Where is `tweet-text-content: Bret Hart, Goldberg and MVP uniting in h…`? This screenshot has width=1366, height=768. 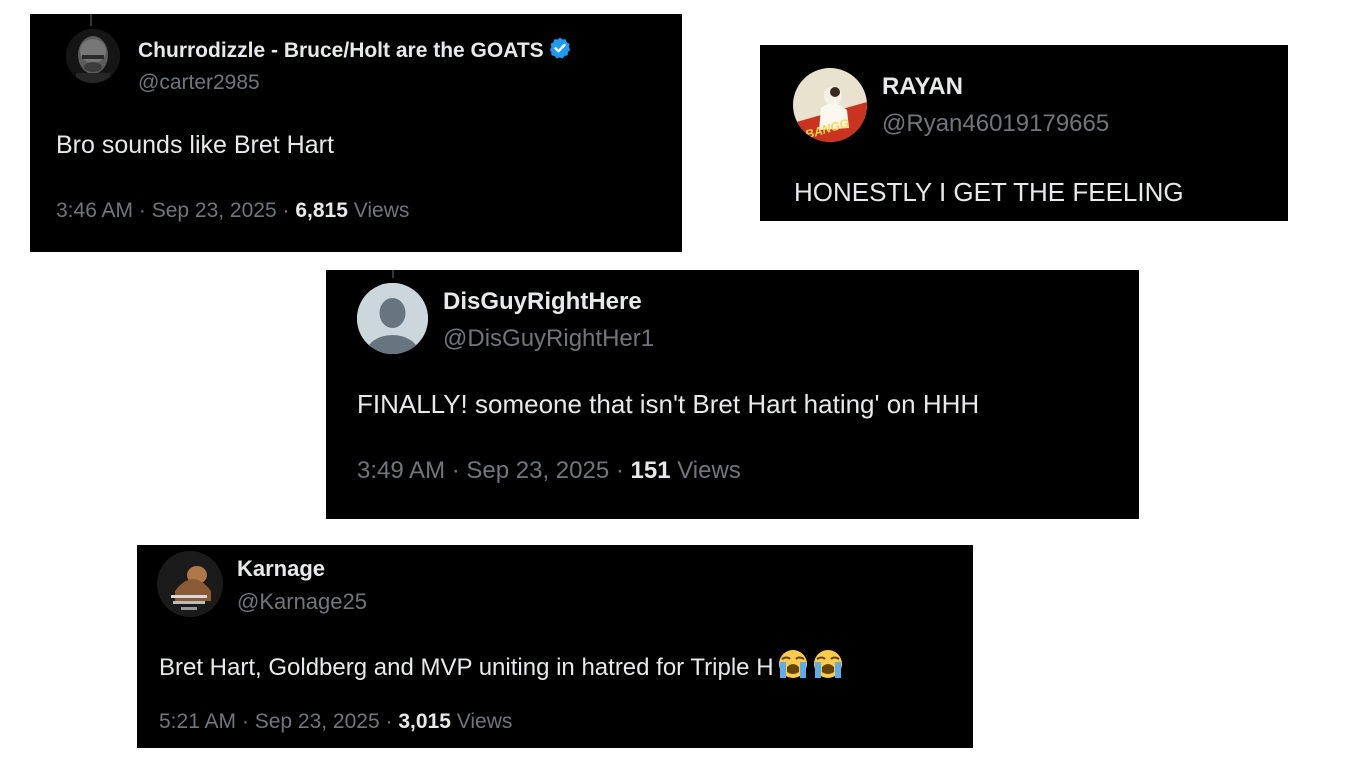
tweet-text-content: Bret Hart, Goldberg and MVP uniting in h… is located at coordinates (466, 667).